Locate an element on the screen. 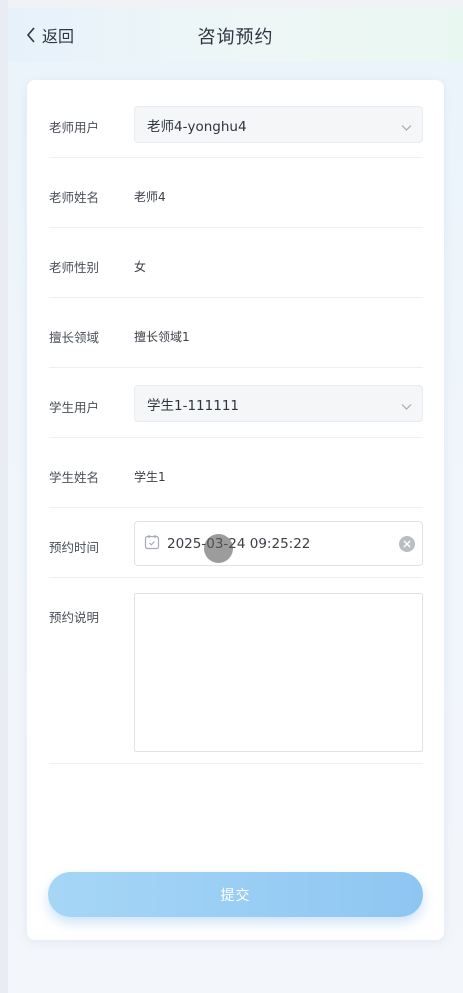  appointment-time-row: 预约时间 2025-03-24 09:25:22 is located at coordinates (236, 543).